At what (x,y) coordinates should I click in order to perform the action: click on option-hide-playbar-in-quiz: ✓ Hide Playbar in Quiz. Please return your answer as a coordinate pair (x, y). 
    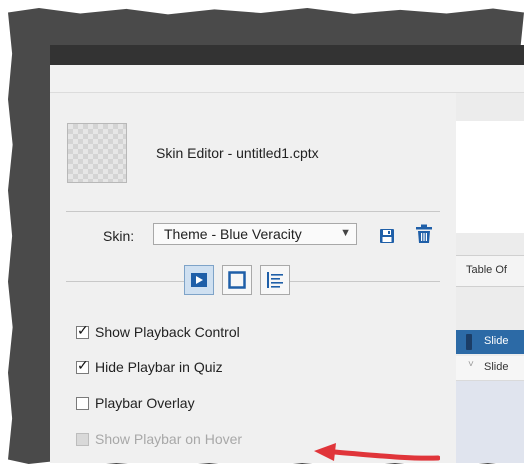
    Looking at the image, I should click on (149, 367).